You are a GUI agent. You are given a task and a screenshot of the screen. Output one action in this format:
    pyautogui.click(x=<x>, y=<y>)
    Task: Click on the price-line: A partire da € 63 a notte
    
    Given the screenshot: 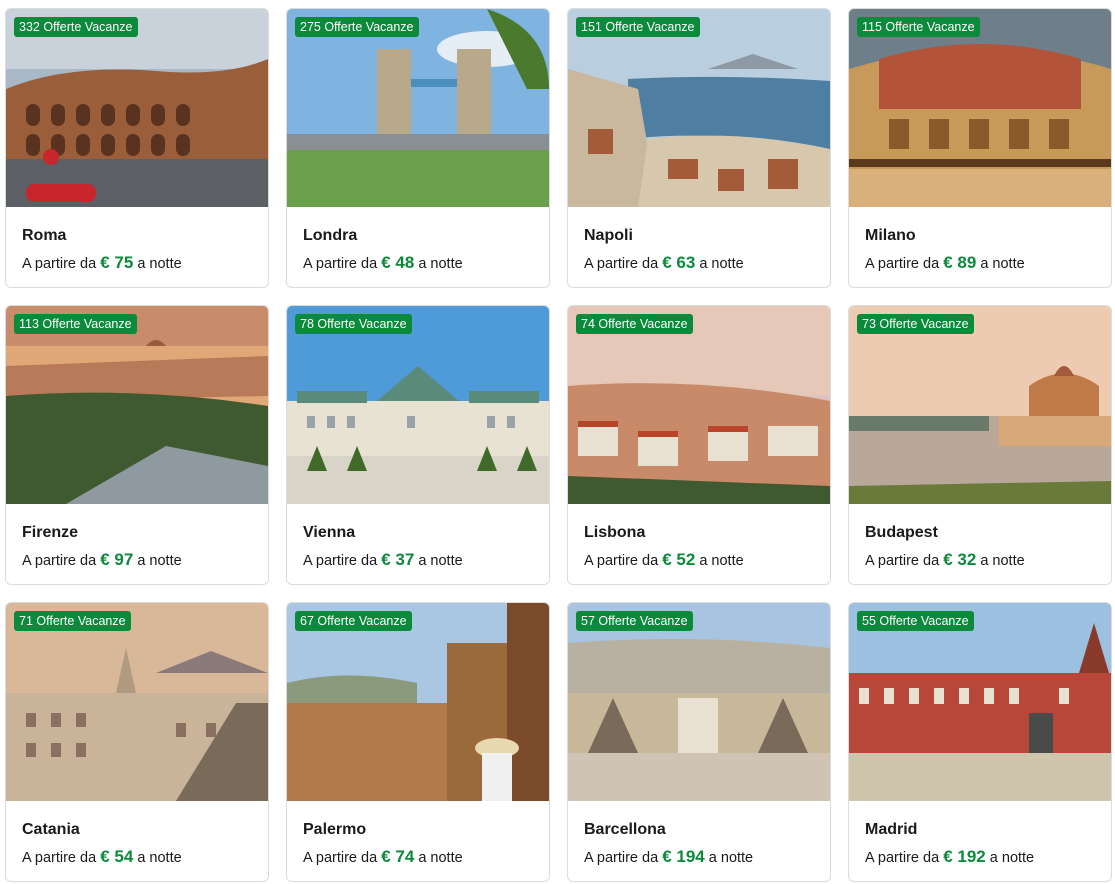 What is the action you would take?
    pyautogui.click(x=699, y=263)
    